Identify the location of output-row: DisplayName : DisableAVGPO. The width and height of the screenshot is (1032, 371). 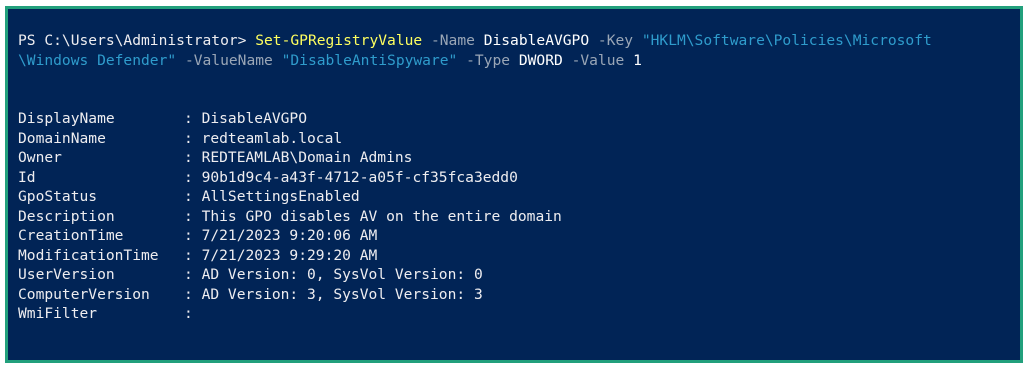
(519, 119).